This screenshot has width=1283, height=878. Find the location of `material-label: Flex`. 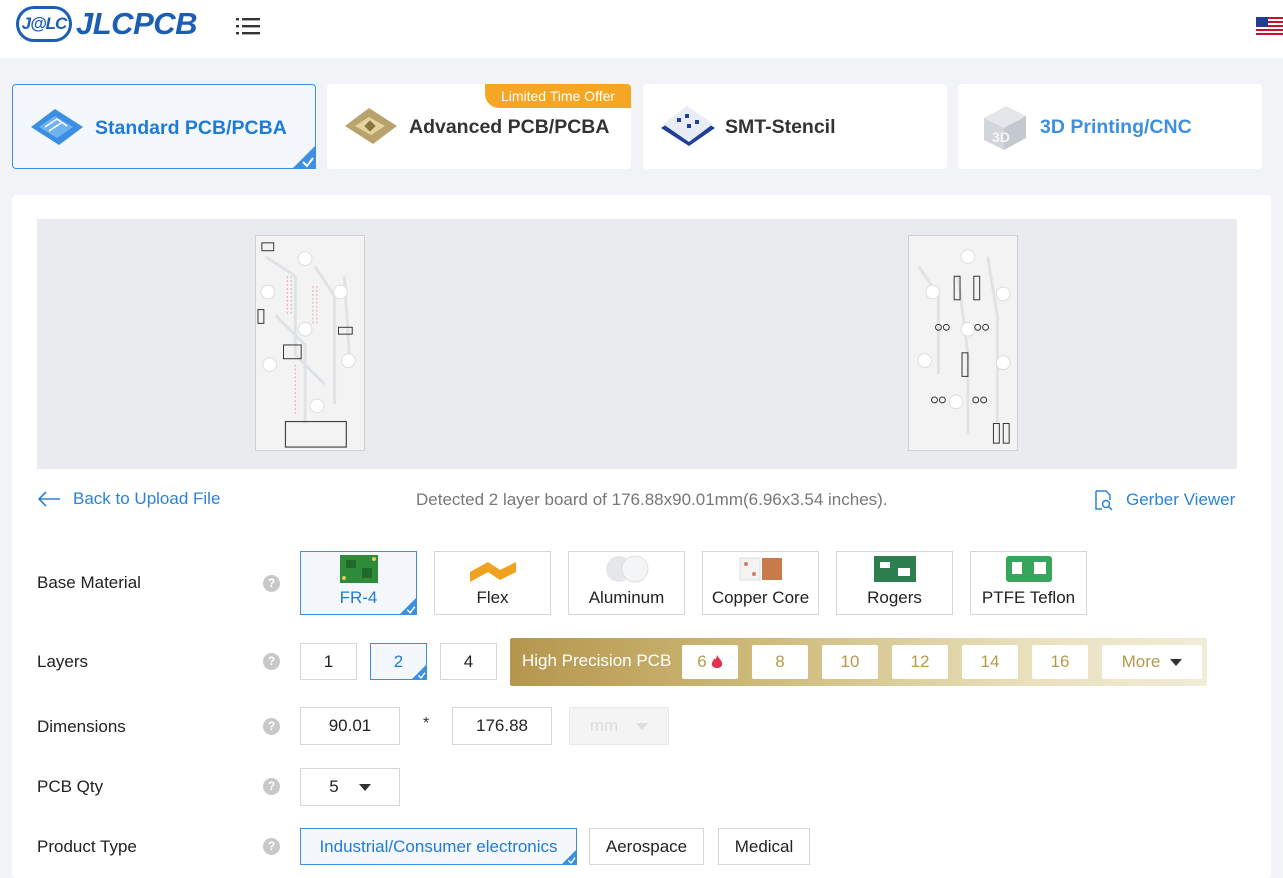

material-label: Flex is located at coordinates (492, 597).